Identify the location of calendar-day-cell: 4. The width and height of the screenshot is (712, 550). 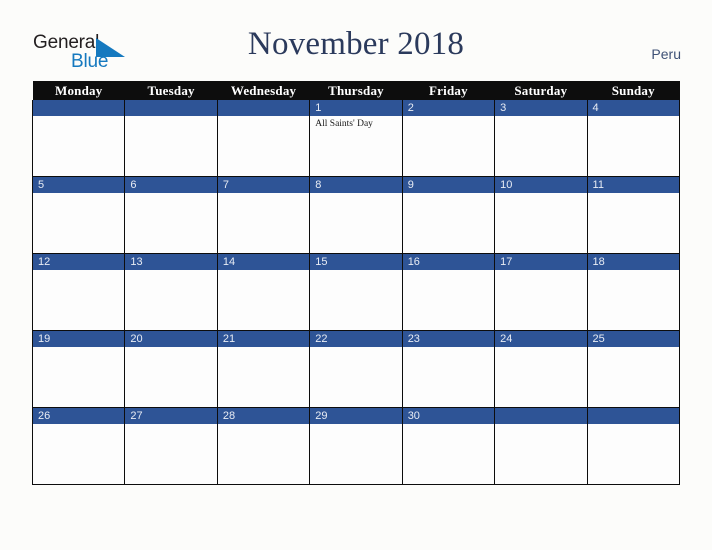
(633, 138).